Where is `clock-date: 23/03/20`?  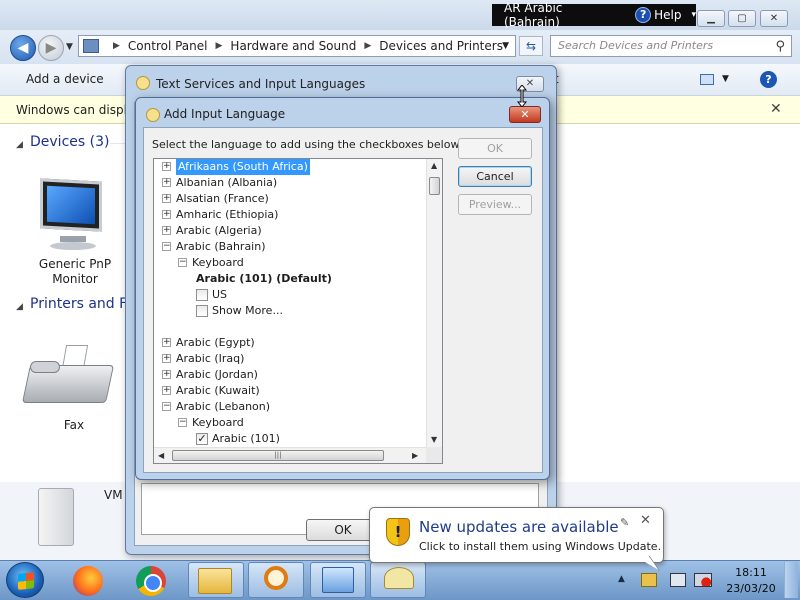 clock-date: 23/03/20 is located at coordinates (751, 589).